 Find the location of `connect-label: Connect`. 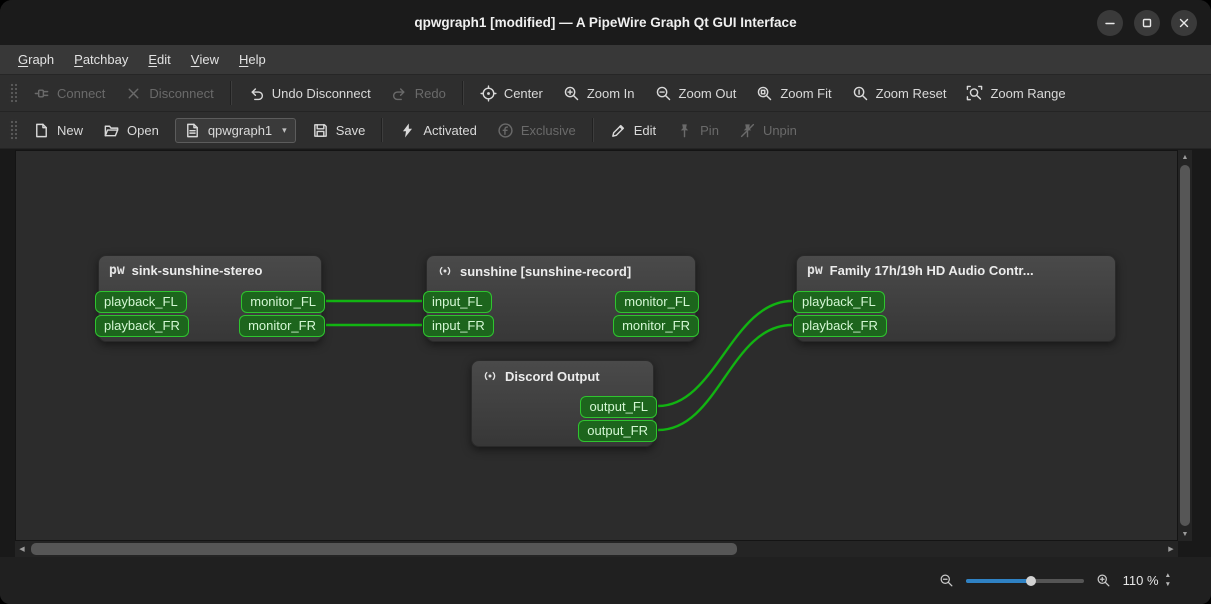

connect-label: Connect is located at coordinates (81, 93).